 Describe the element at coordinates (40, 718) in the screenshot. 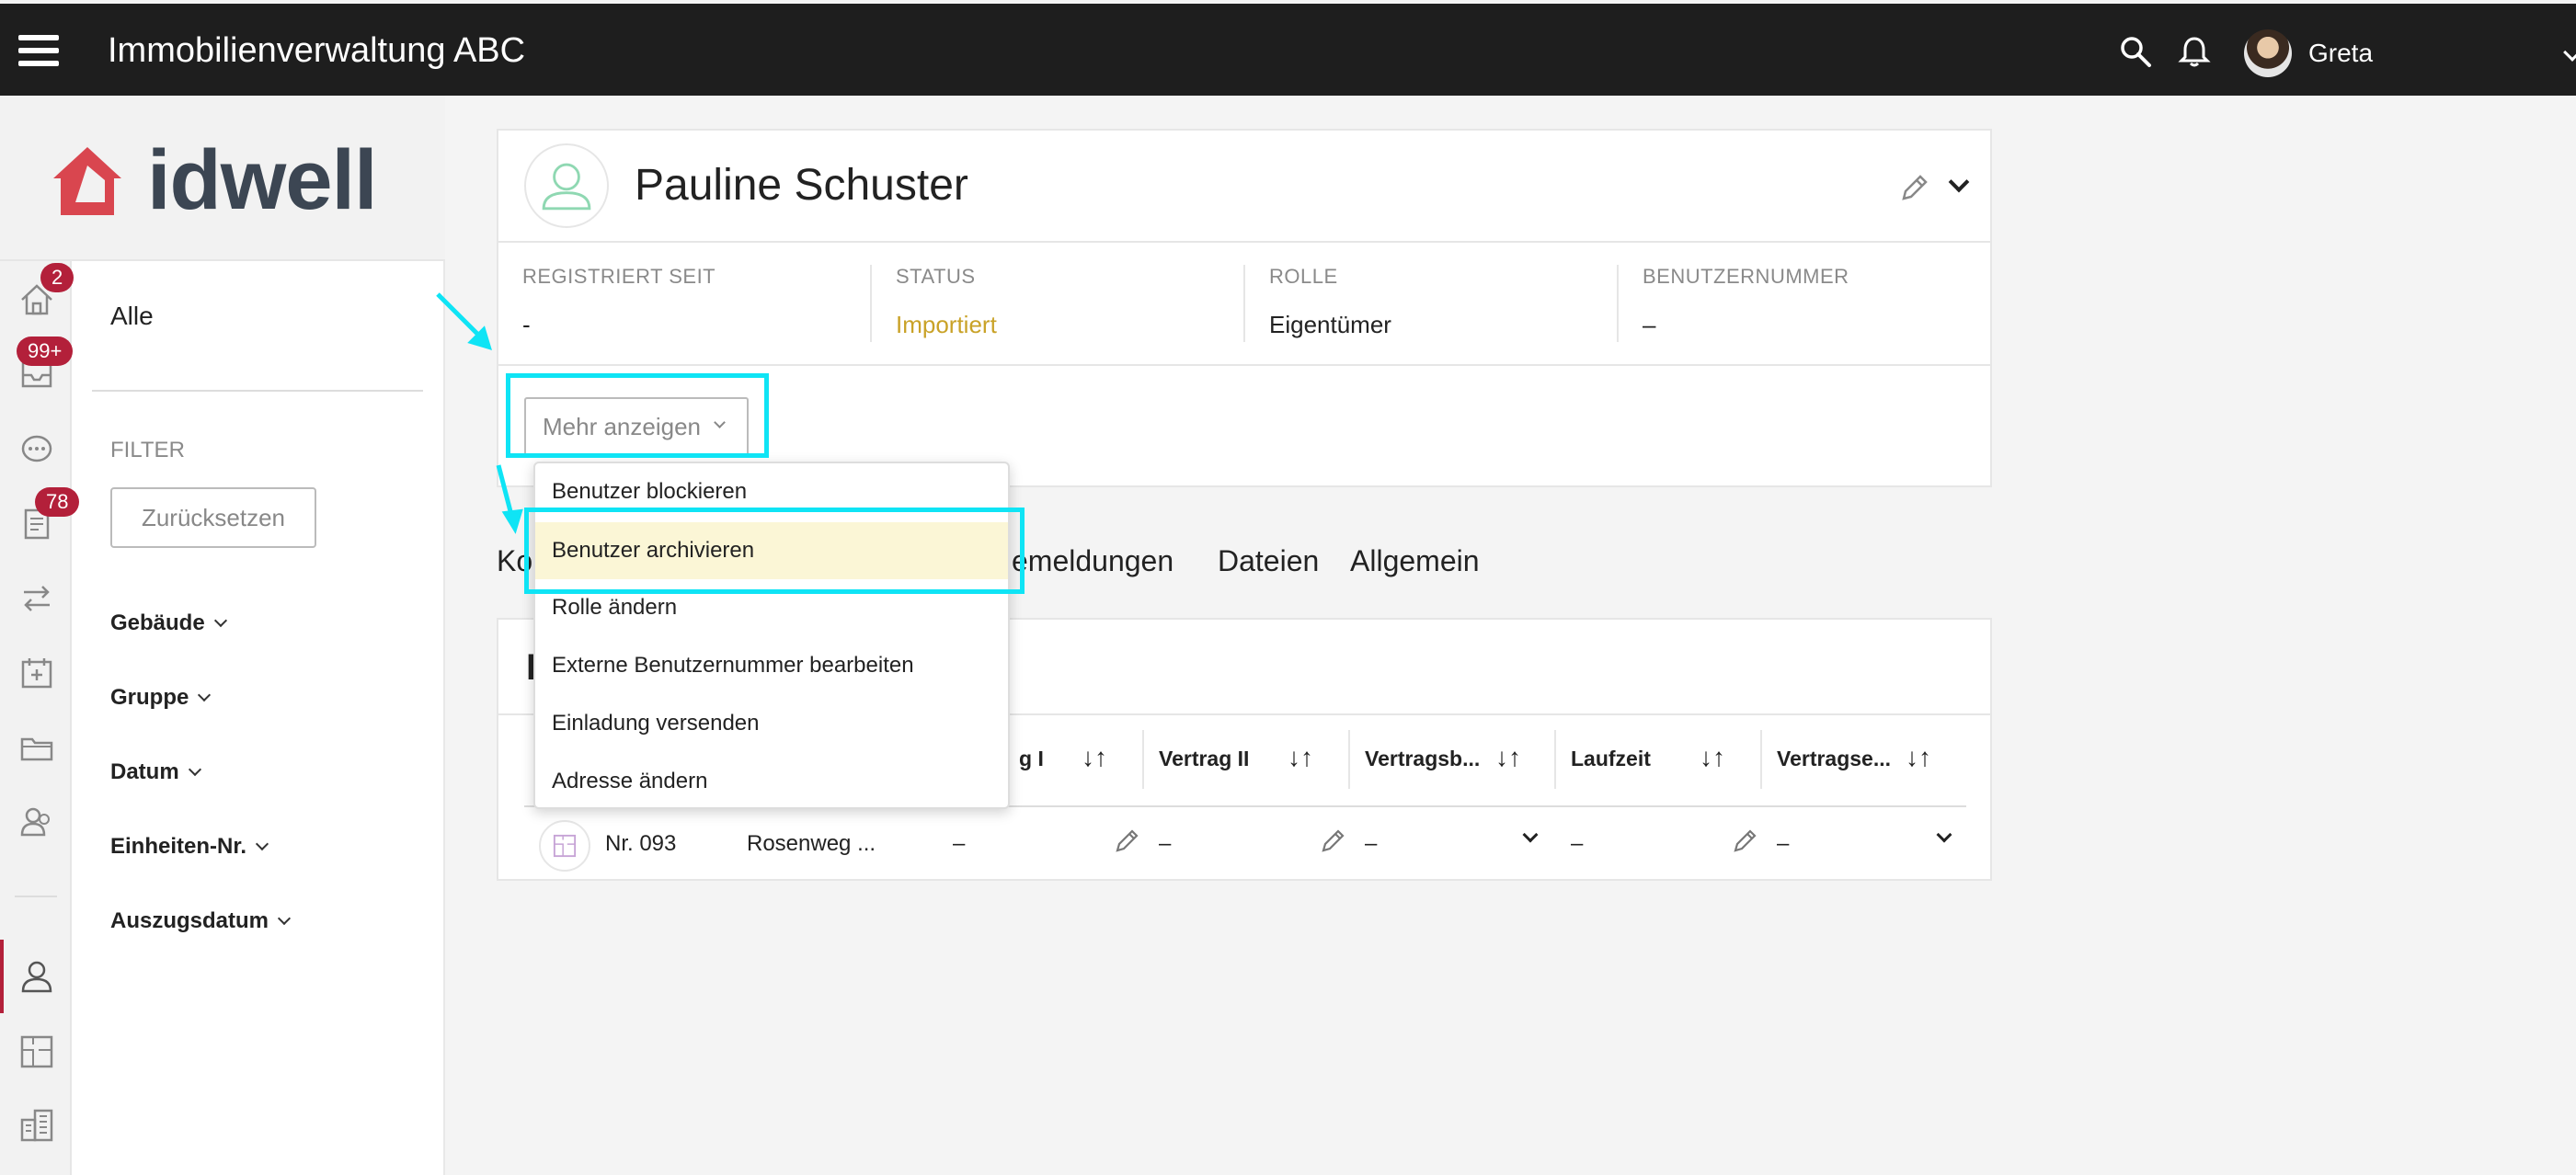

I see `icon-rail: 2 99+ 78` at that location.